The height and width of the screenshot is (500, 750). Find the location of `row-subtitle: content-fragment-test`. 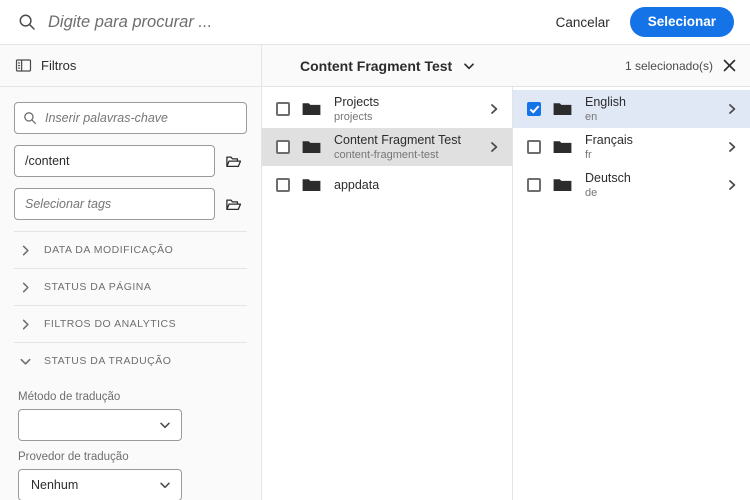

row-subtitle: content-fragment-test is located at coordinates (386, 154).